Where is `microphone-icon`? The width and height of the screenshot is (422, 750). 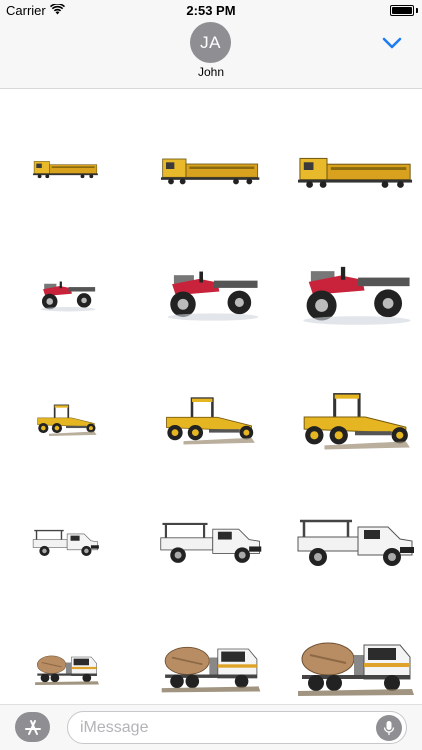
microphone-icon is located at coordinates (389, 728).